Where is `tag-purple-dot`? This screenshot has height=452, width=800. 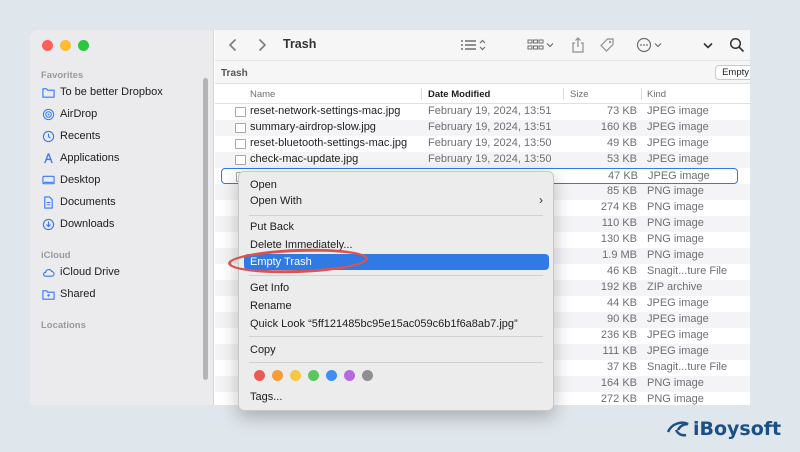 tag-purple-dot is located at coordinates (349, 375).